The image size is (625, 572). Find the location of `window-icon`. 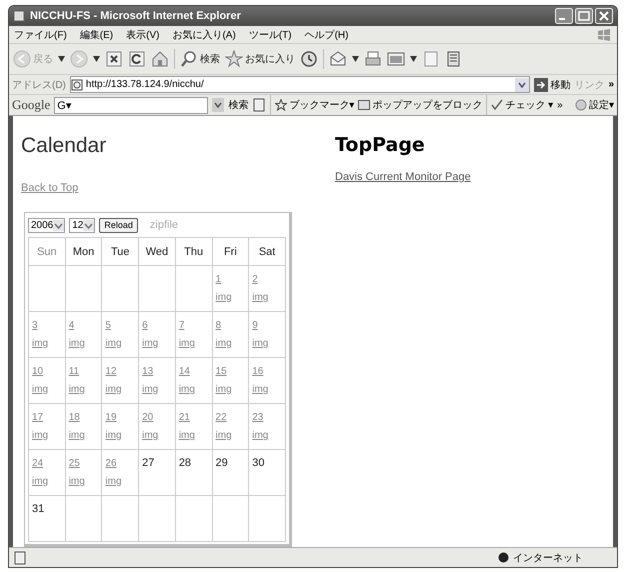

window-icon is located at coordinates (396, 59).